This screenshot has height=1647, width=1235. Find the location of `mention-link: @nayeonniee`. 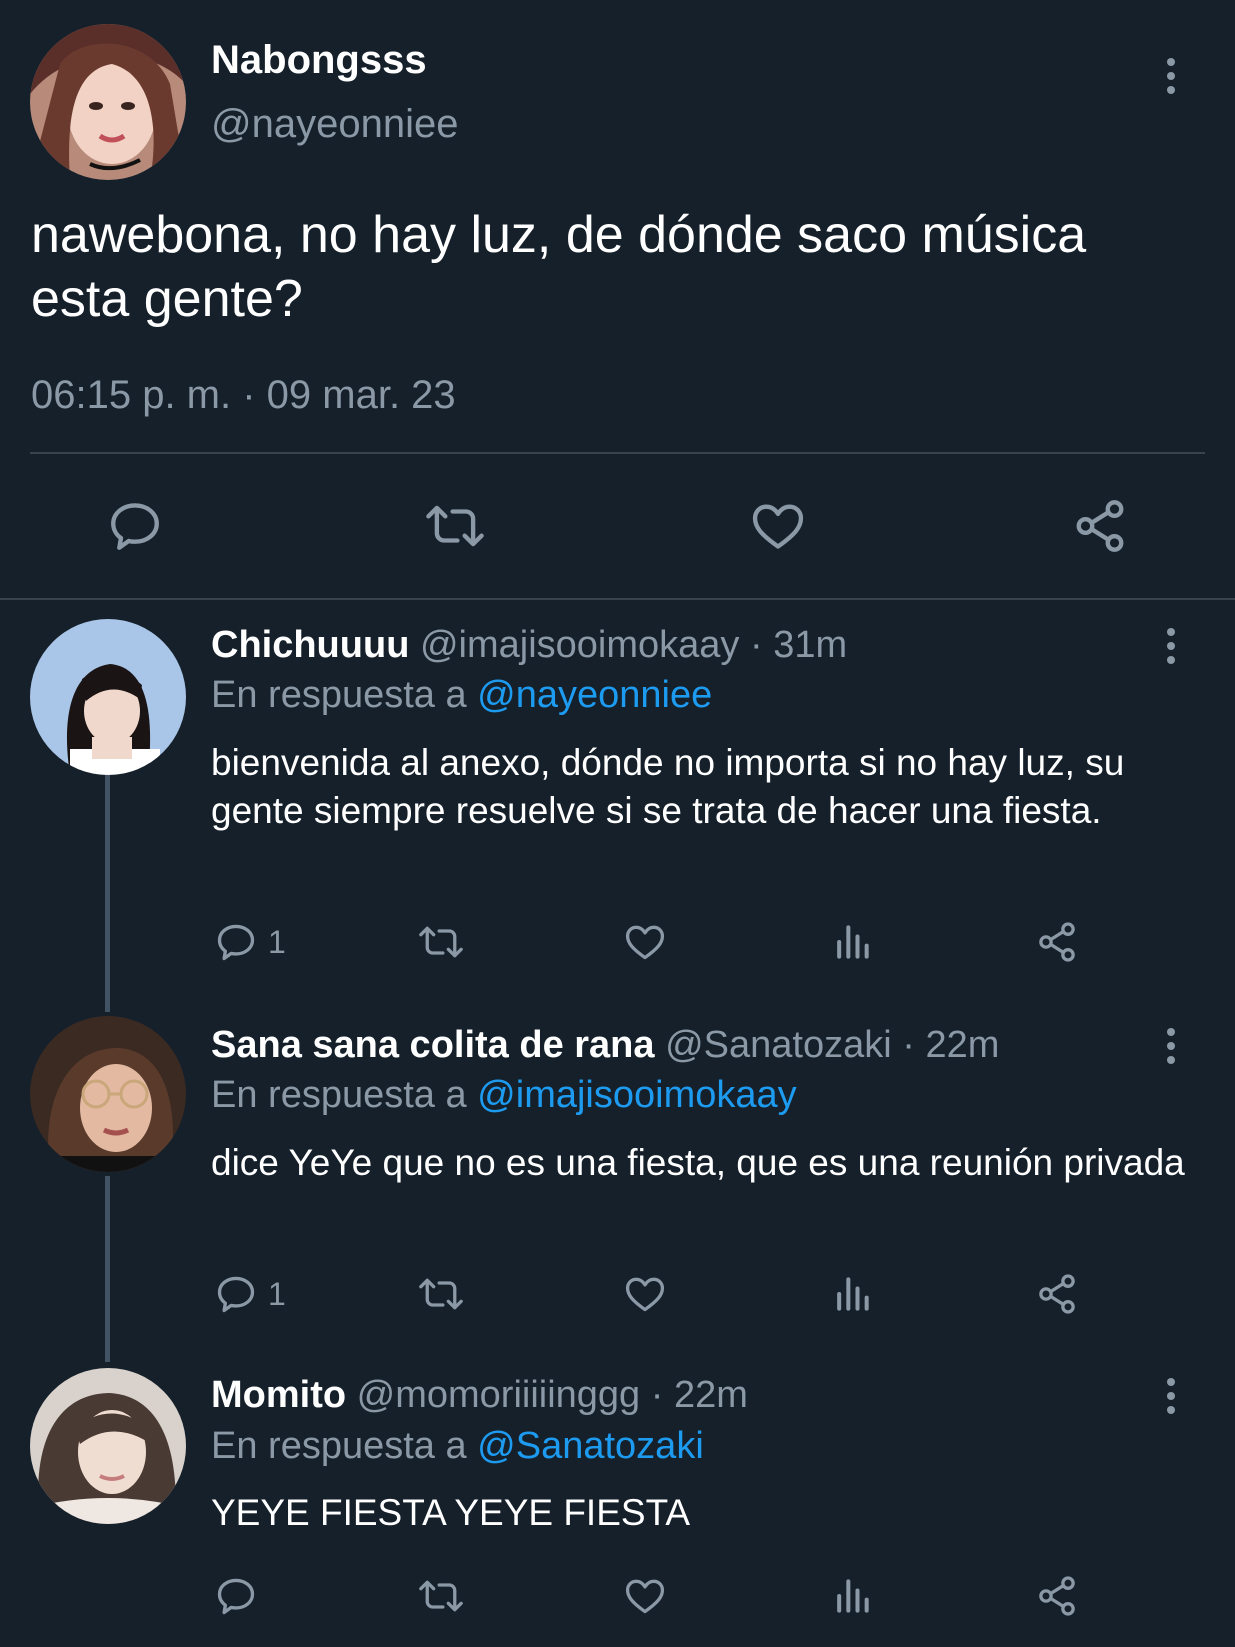

mention-link: @nayeonniee is located at coordinates (594, 695).